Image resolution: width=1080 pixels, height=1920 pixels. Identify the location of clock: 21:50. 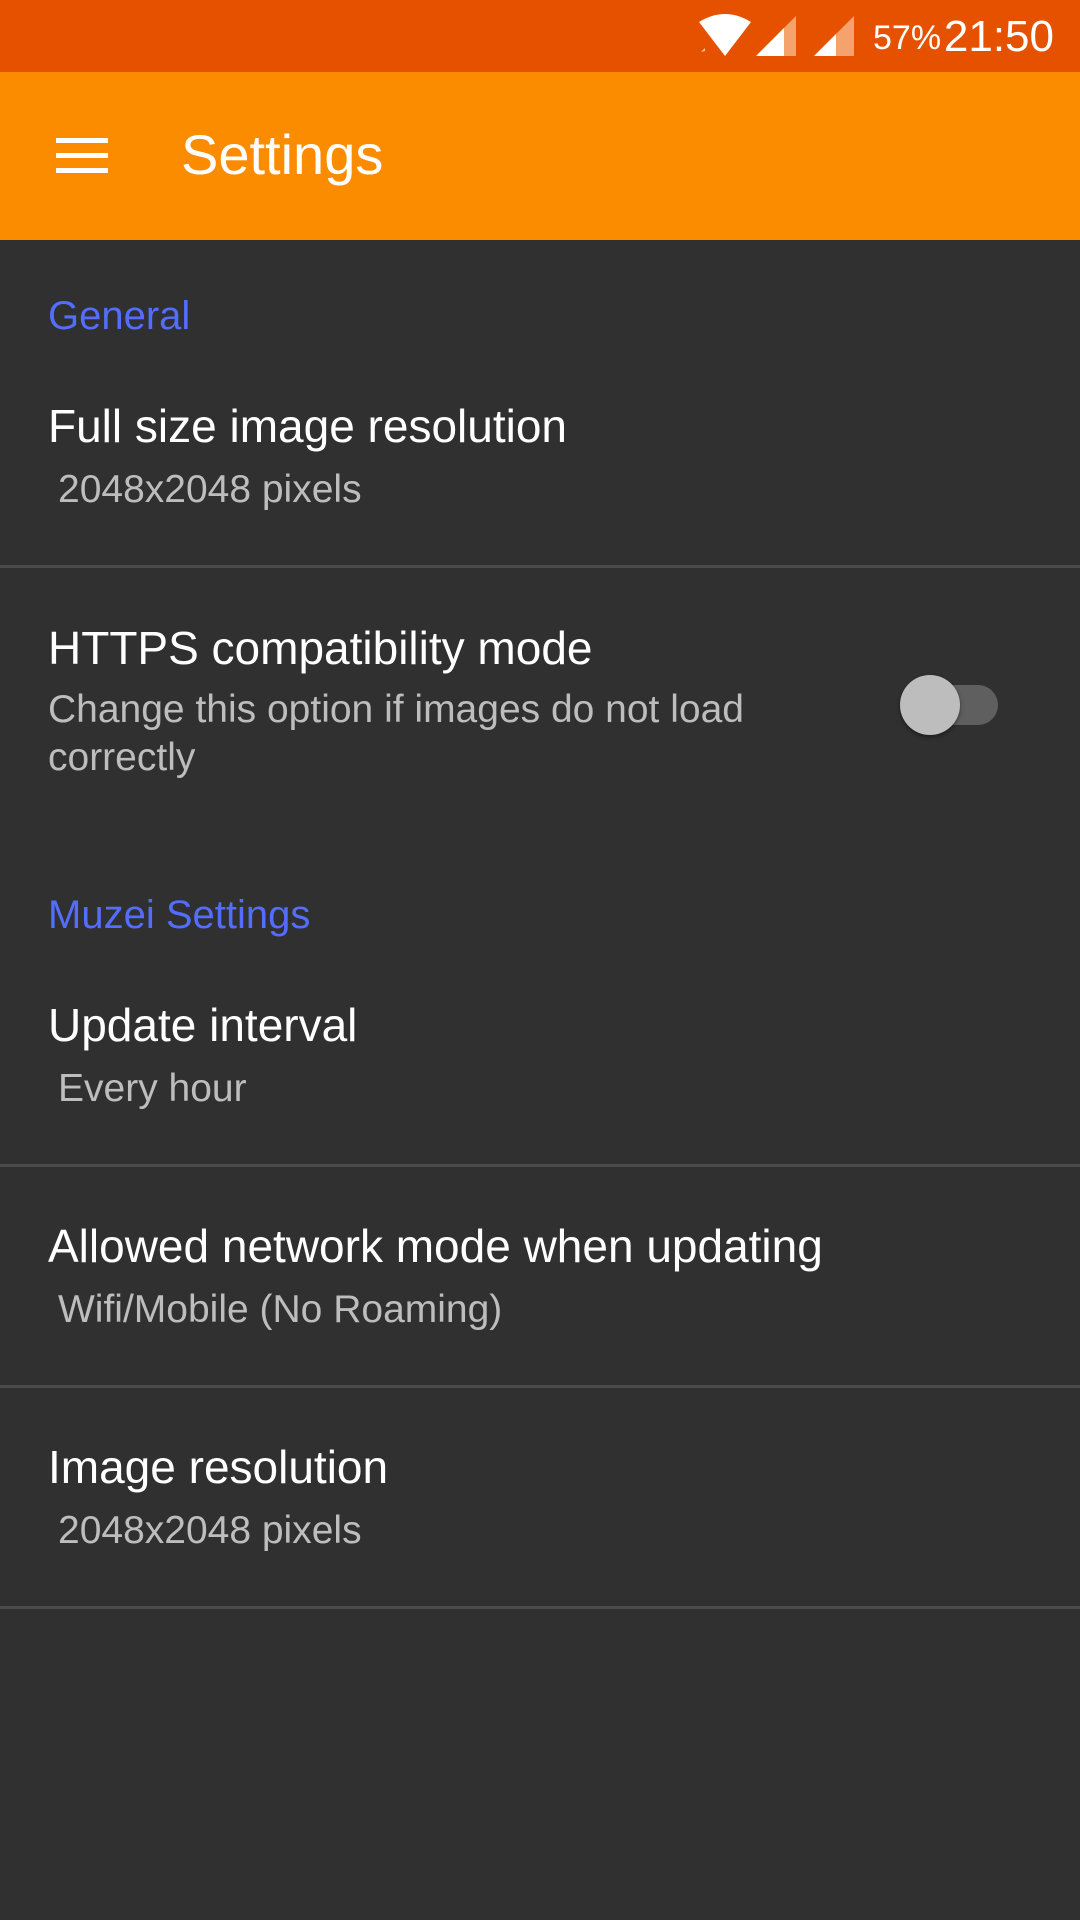
(998, 36).